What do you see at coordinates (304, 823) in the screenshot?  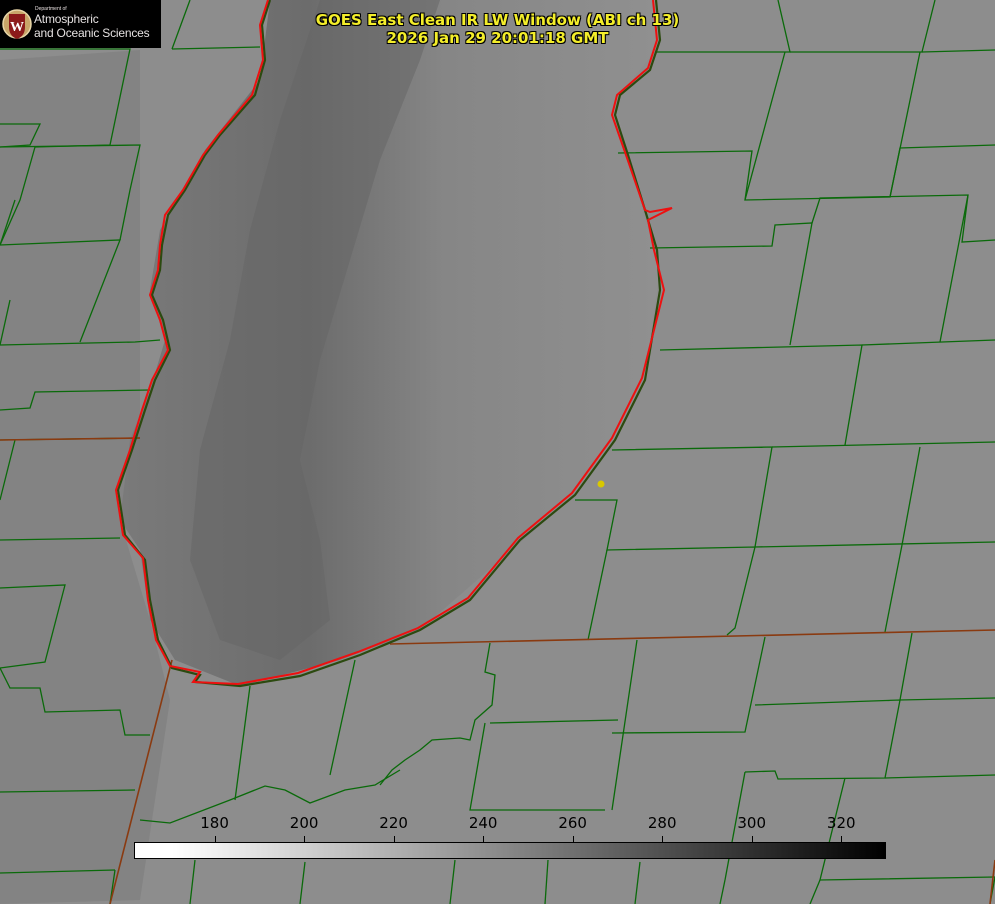 I see `colorbar-tick-label: 200` at bounding box center [304, 823].